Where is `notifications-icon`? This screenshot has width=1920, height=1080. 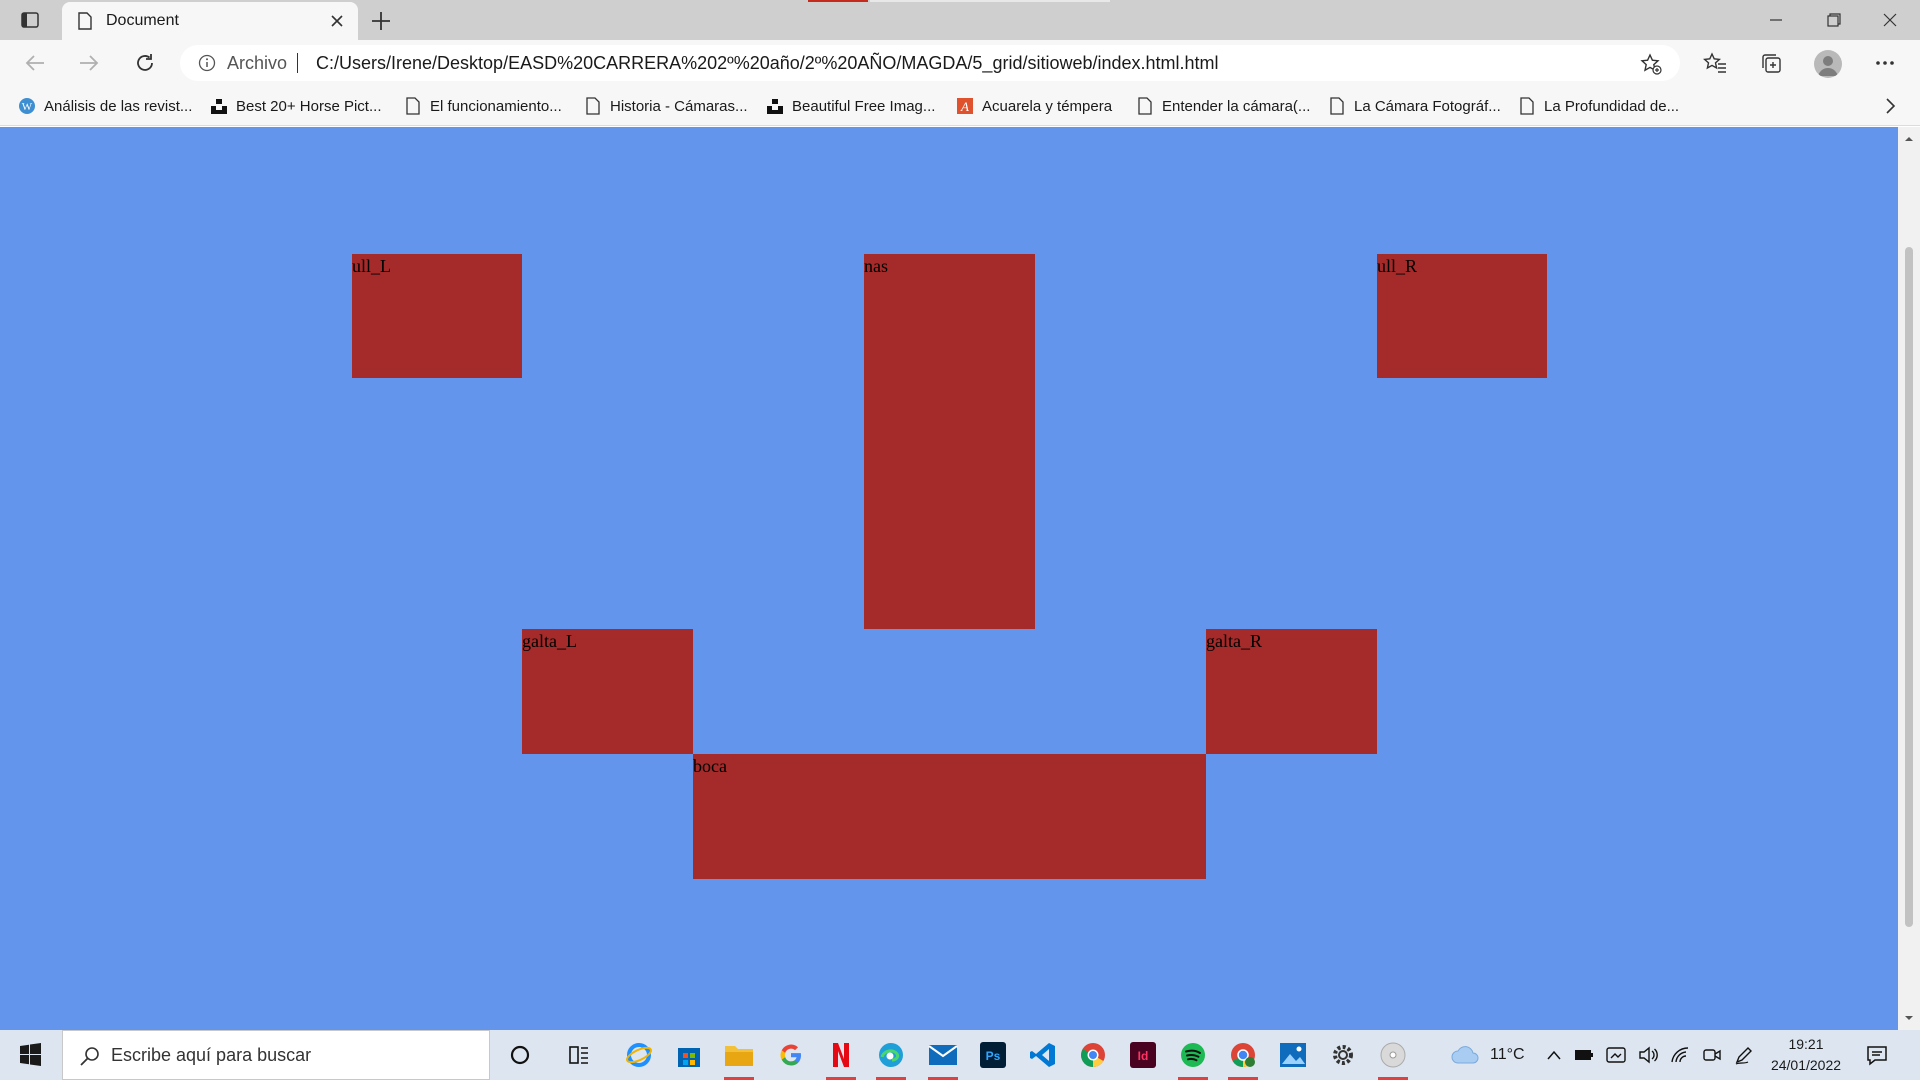 notifications-icon is located at coordinates (1877, 1055).